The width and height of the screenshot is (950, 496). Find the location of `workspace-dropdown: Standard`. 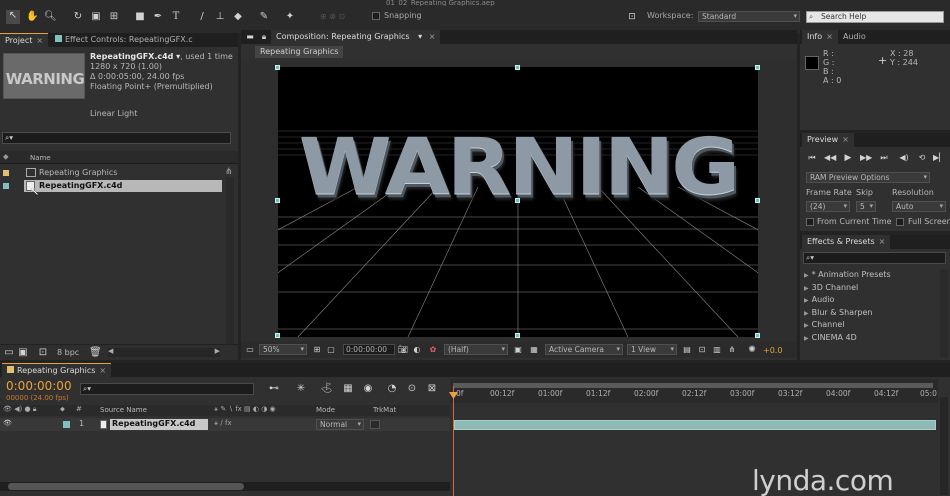

workspace-dropdown: Standard is located at coordinates (749, 16).